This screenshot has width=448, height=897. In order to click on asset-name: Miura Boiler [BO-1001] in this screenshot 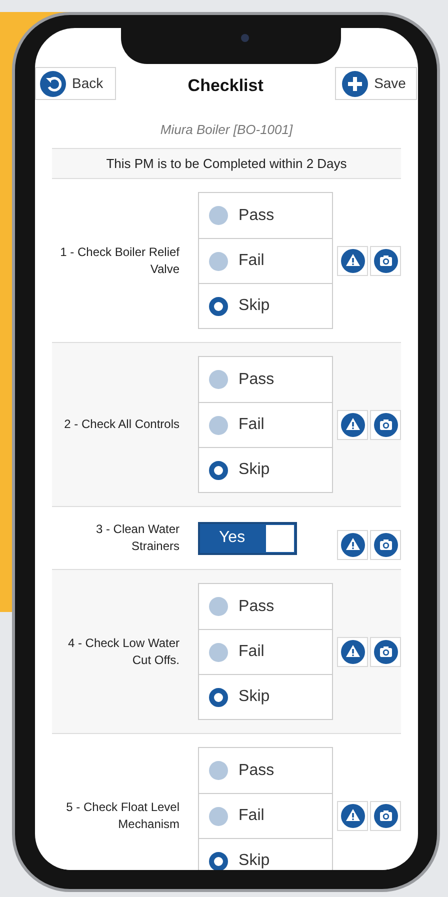, I will do `click(226, 130)`.